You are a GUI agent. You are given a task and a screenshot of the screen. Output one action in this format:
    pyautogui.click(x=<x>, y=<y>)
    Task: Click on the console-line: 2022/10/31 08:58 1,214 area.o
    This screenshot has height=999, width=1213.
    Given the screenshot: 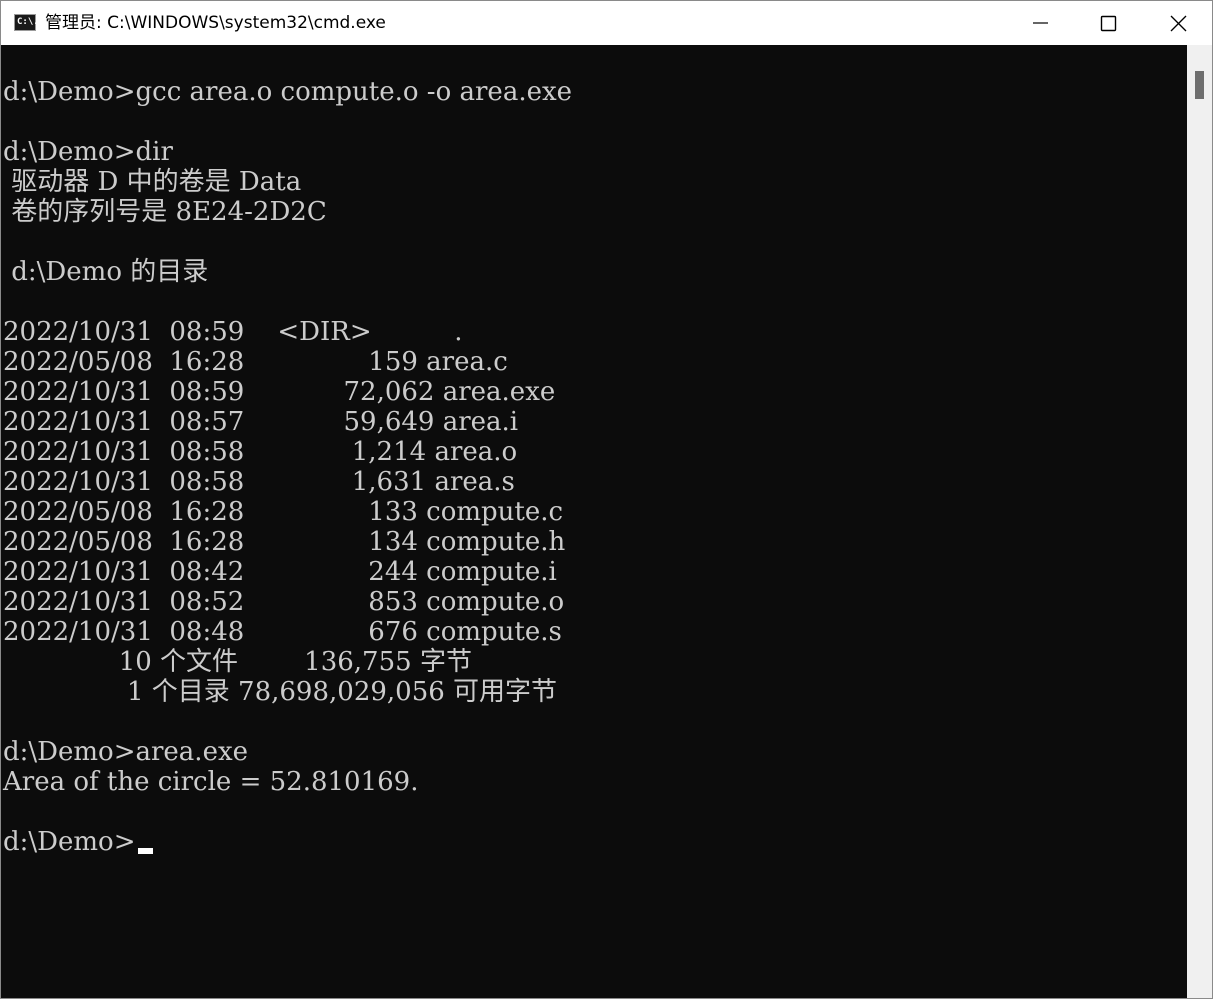 What is the action you would take?
    pyautogui.click(x=260, y=452)
    